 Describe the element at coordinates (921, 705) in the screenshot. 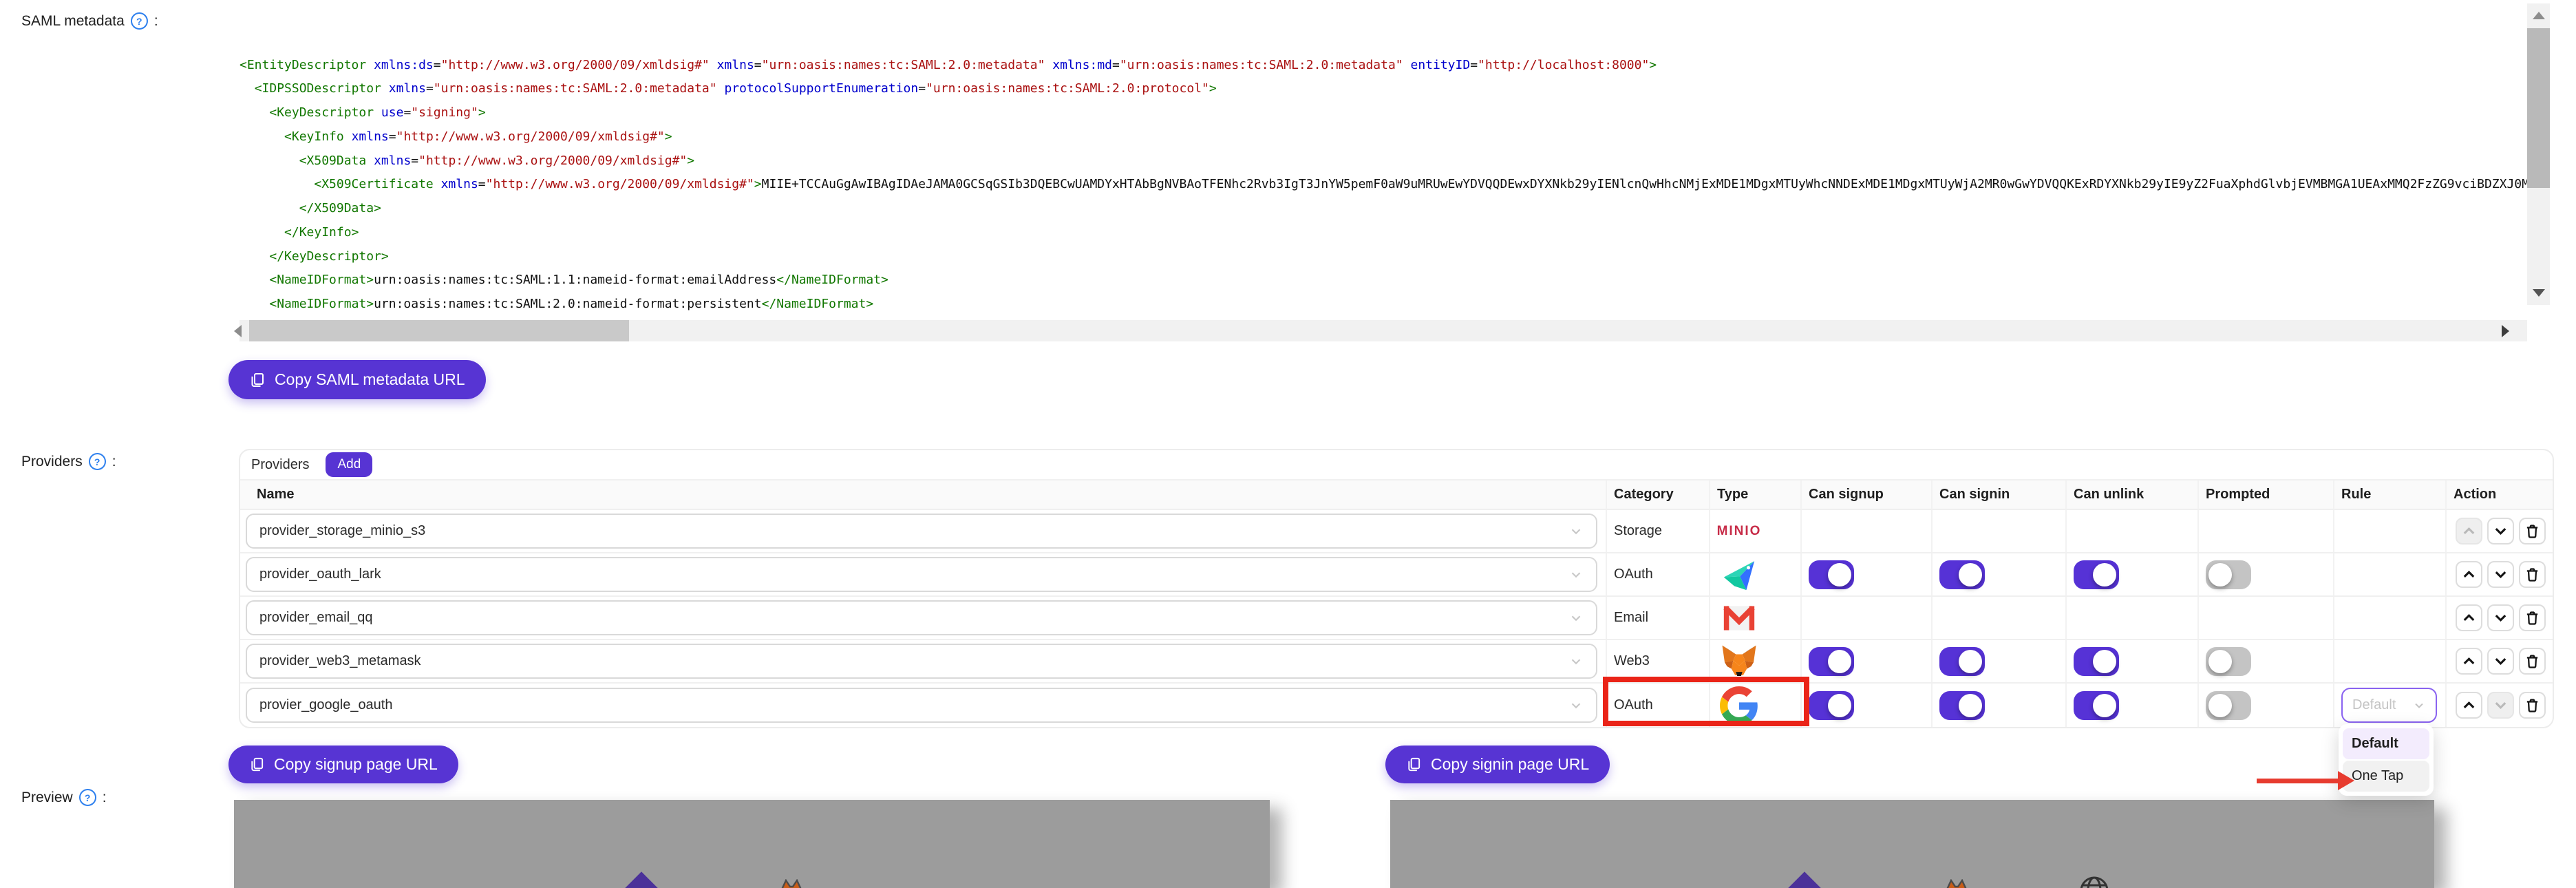

I see `provider-name-select: provier_google_oauth` at that location.